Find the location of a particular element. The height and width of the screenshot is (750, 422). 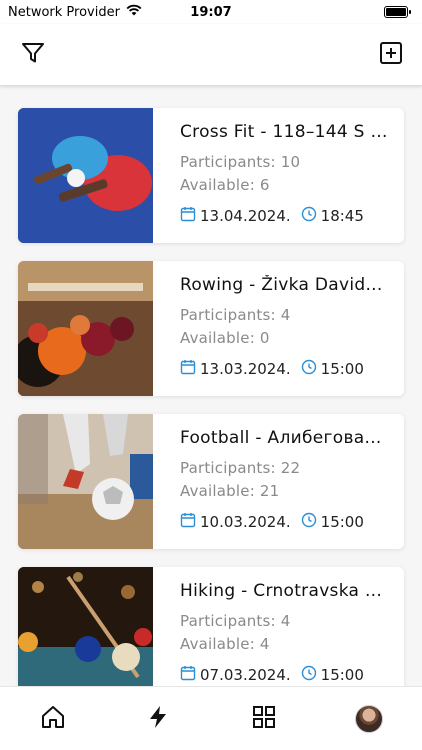

grid-icon is located at coordinates (264, 719).